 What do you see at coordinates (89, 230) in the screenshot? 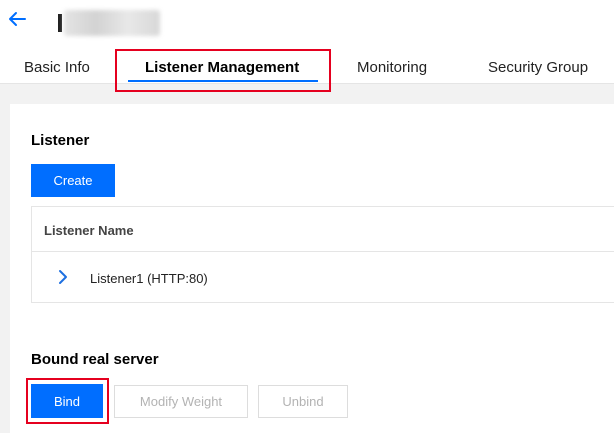
I see `column-header-listener-name: Listener Name` at bounding box center [89, 230].